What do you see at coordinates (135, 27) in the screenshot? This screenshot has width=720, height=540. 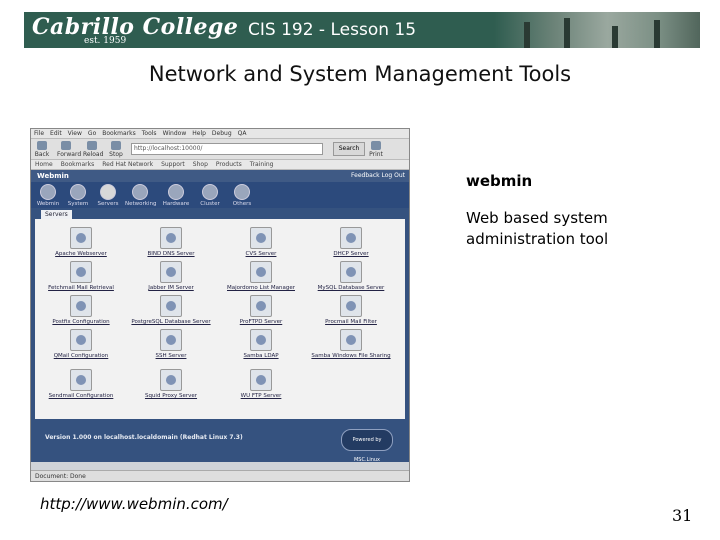 I see `college-logo: Cabrillo College` at bounding box center [135, 27].